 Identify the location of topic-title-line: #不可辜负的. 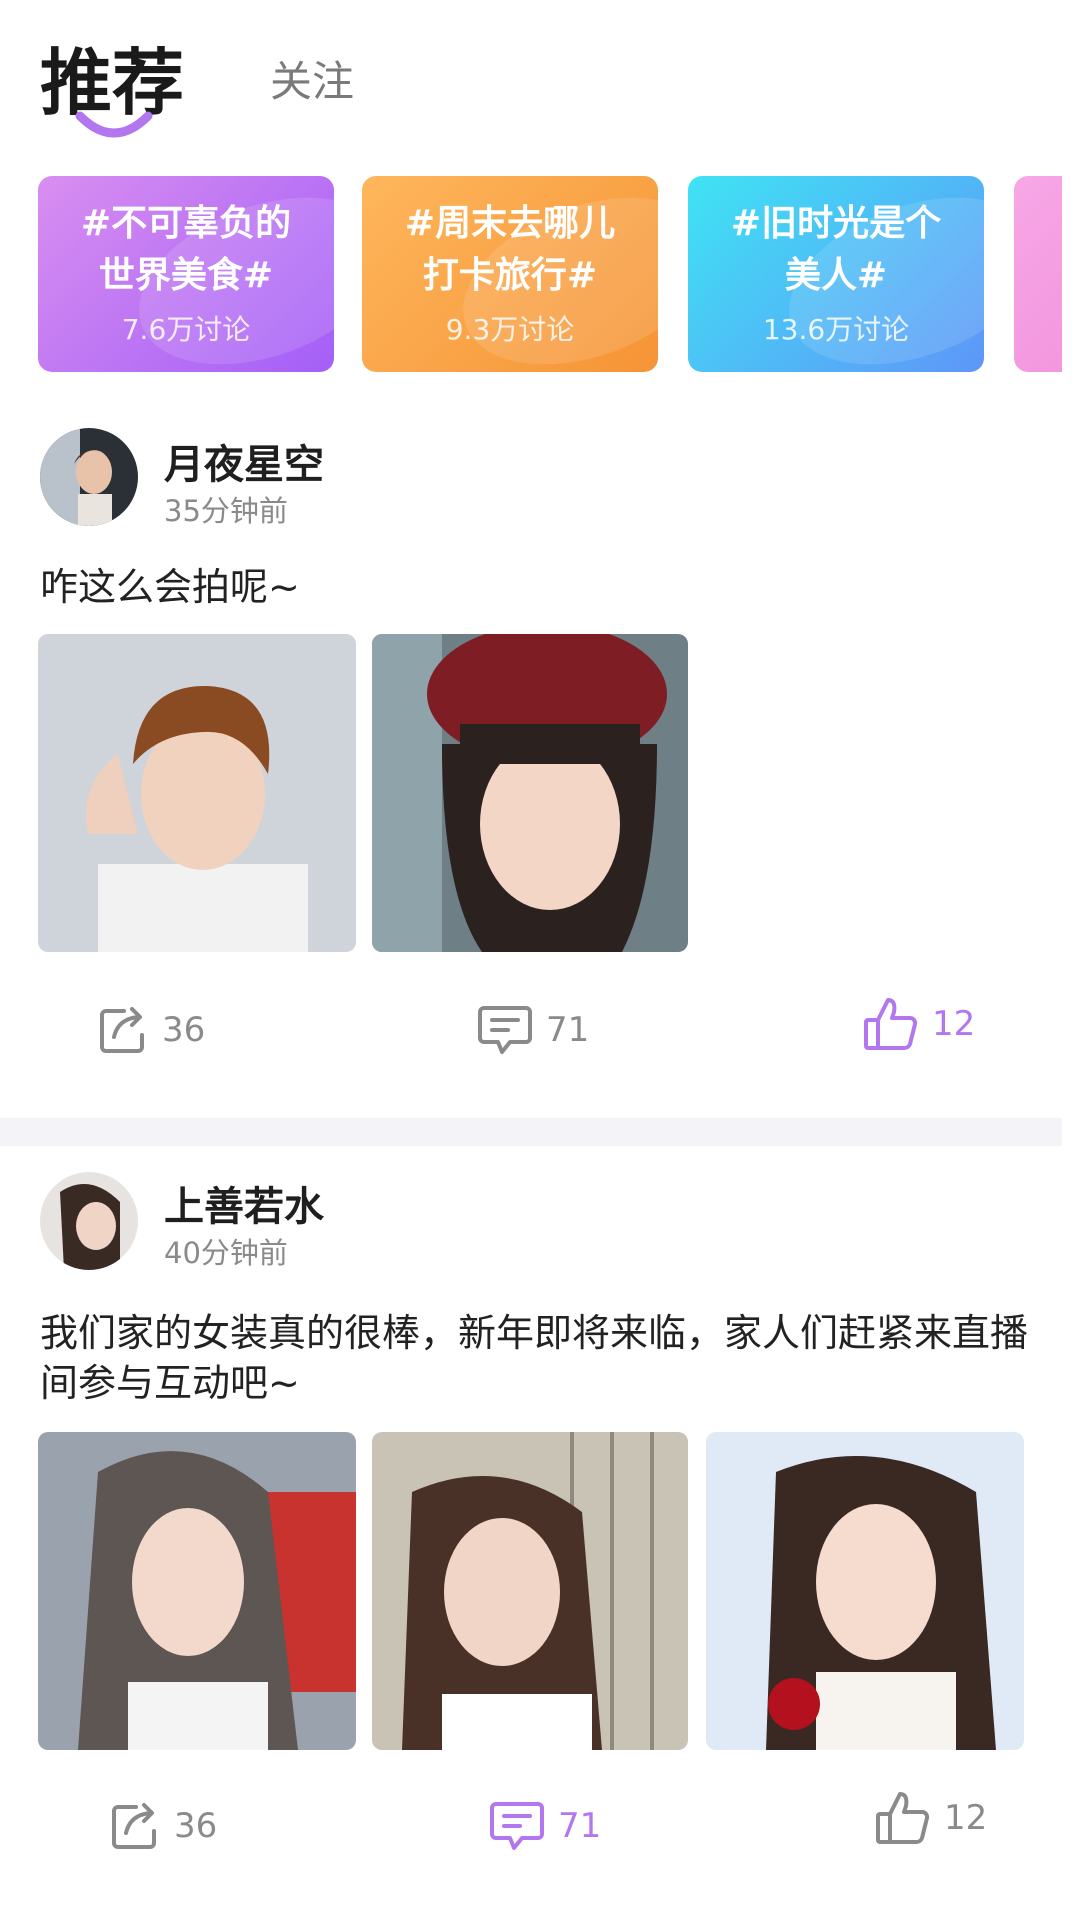
(186, 223).